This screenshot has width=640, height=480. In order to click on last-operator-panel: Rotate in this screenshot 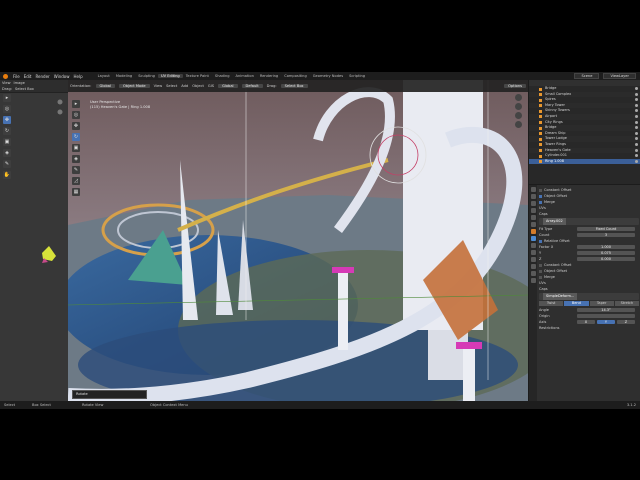, I will do `click(109, 394)`.